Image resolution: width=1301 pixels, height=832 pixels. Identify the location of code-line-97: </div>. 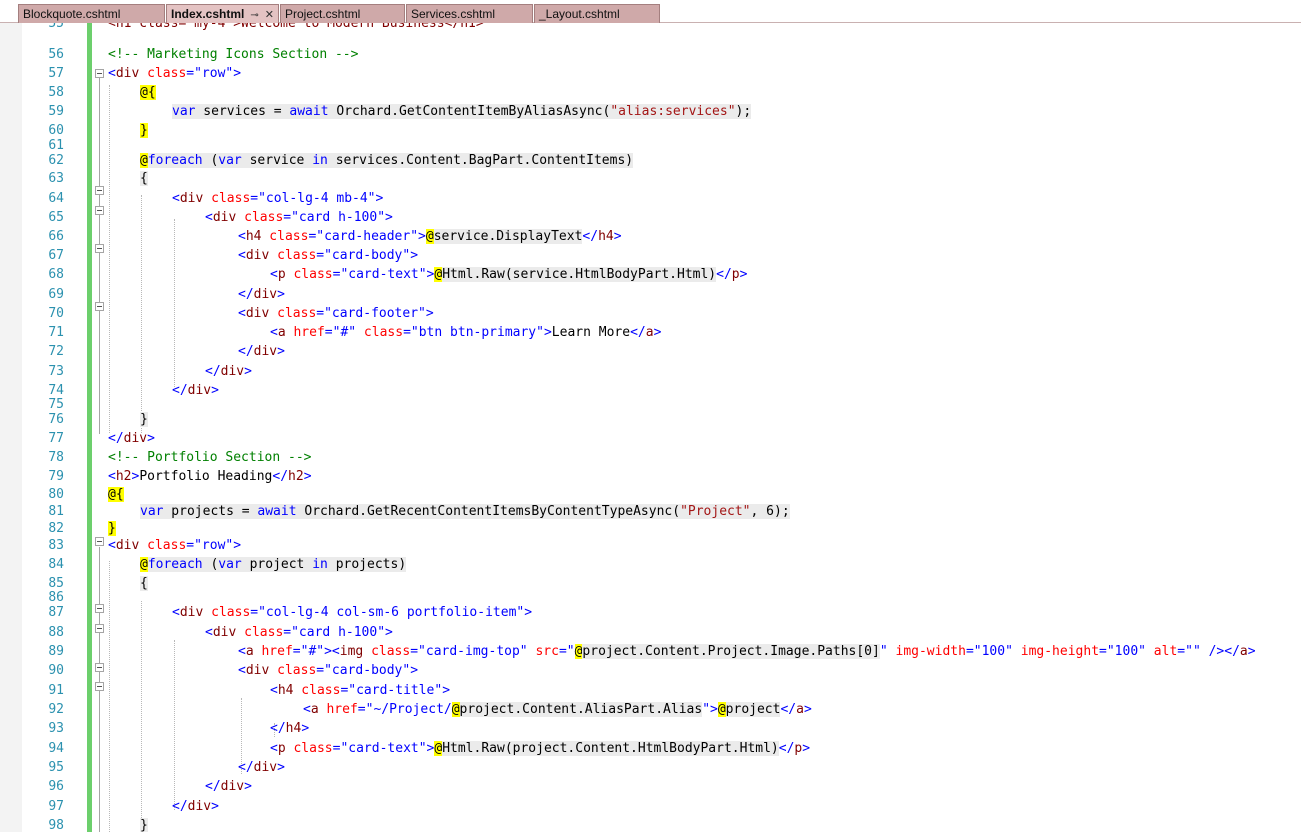
(195, 806).